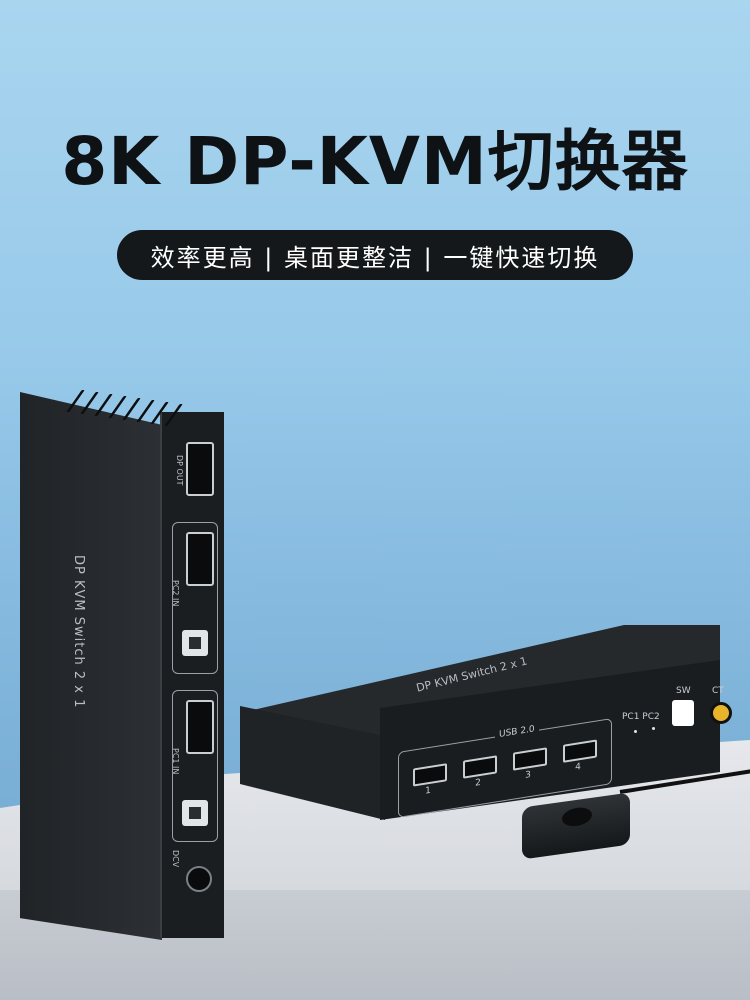 This screenshot has height=1000, width=750. What do you see at coordinates (199, 879) in the screenshot?
I see `dc-power-jack` at bounding box center [199, 879].